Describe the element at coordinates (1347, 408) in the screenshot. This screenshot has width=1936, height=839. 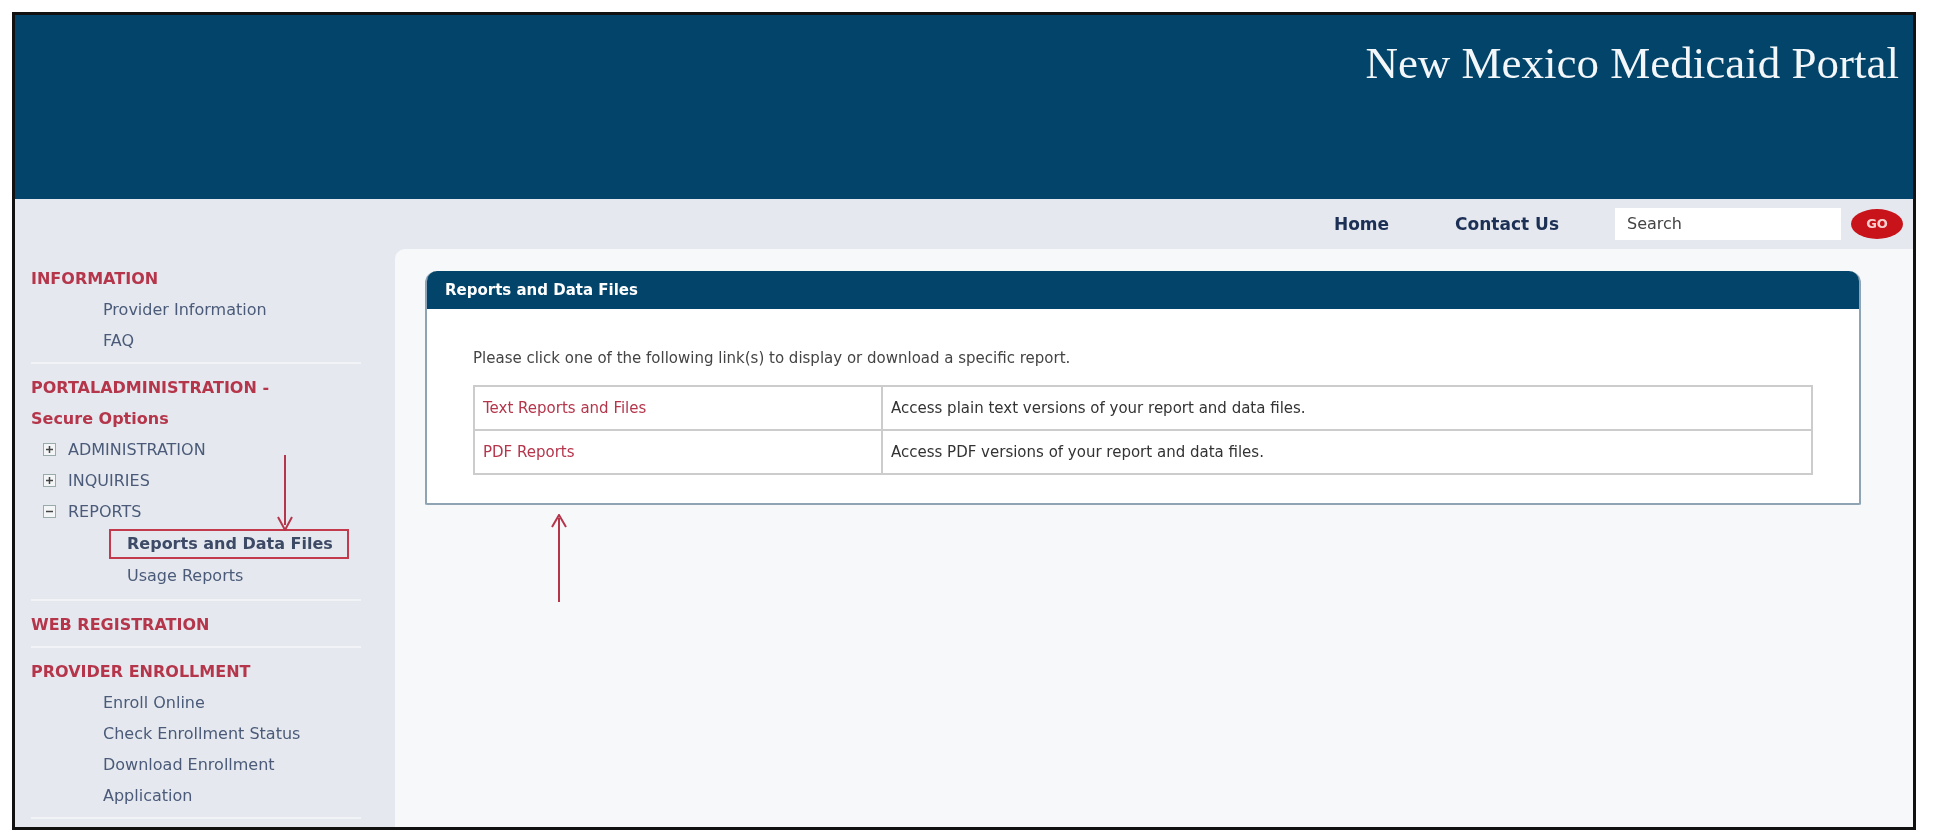
I see `table-cell: Access plain text versions of your report and data files.` at that location.